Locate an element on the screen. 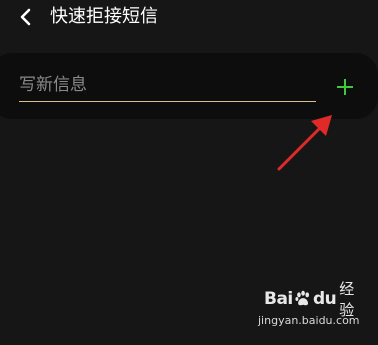 This screenshot has width=378, height=345. new-message-field is located at coordinates (167, 86).